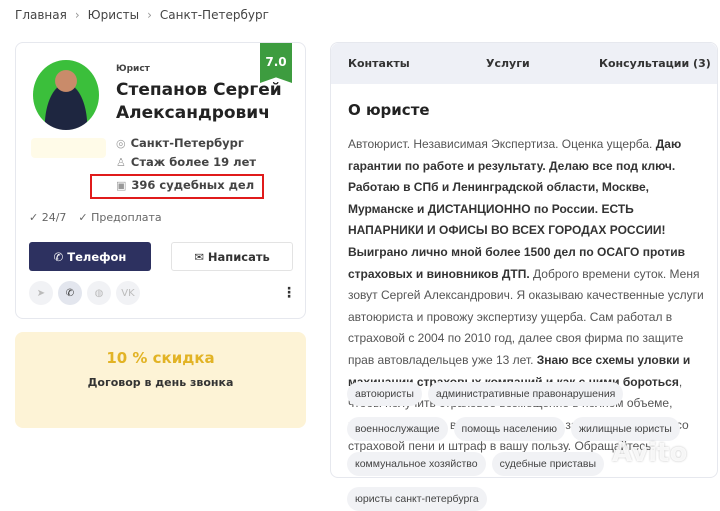 This screenshot has height=511, width=720. What do you see at coordinates (66, 95) in the screenshot?
I see `avatar` at bounding box center [66, 95].